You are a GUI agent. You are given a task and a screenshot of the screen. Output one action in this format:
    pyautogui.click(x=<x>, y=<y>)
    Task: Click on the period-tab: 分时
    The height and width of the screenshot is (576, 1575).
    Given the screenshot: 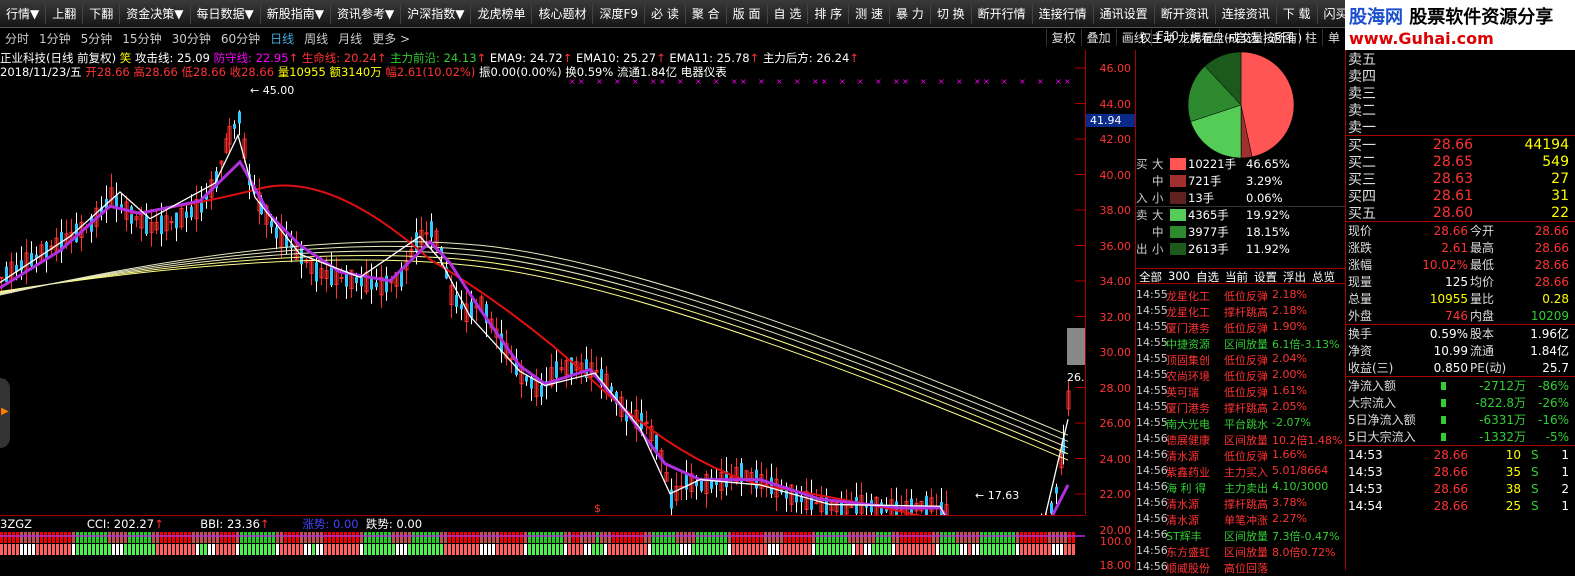 What is the action you would take?
    pyautogui.click(x=17, y=38)
    